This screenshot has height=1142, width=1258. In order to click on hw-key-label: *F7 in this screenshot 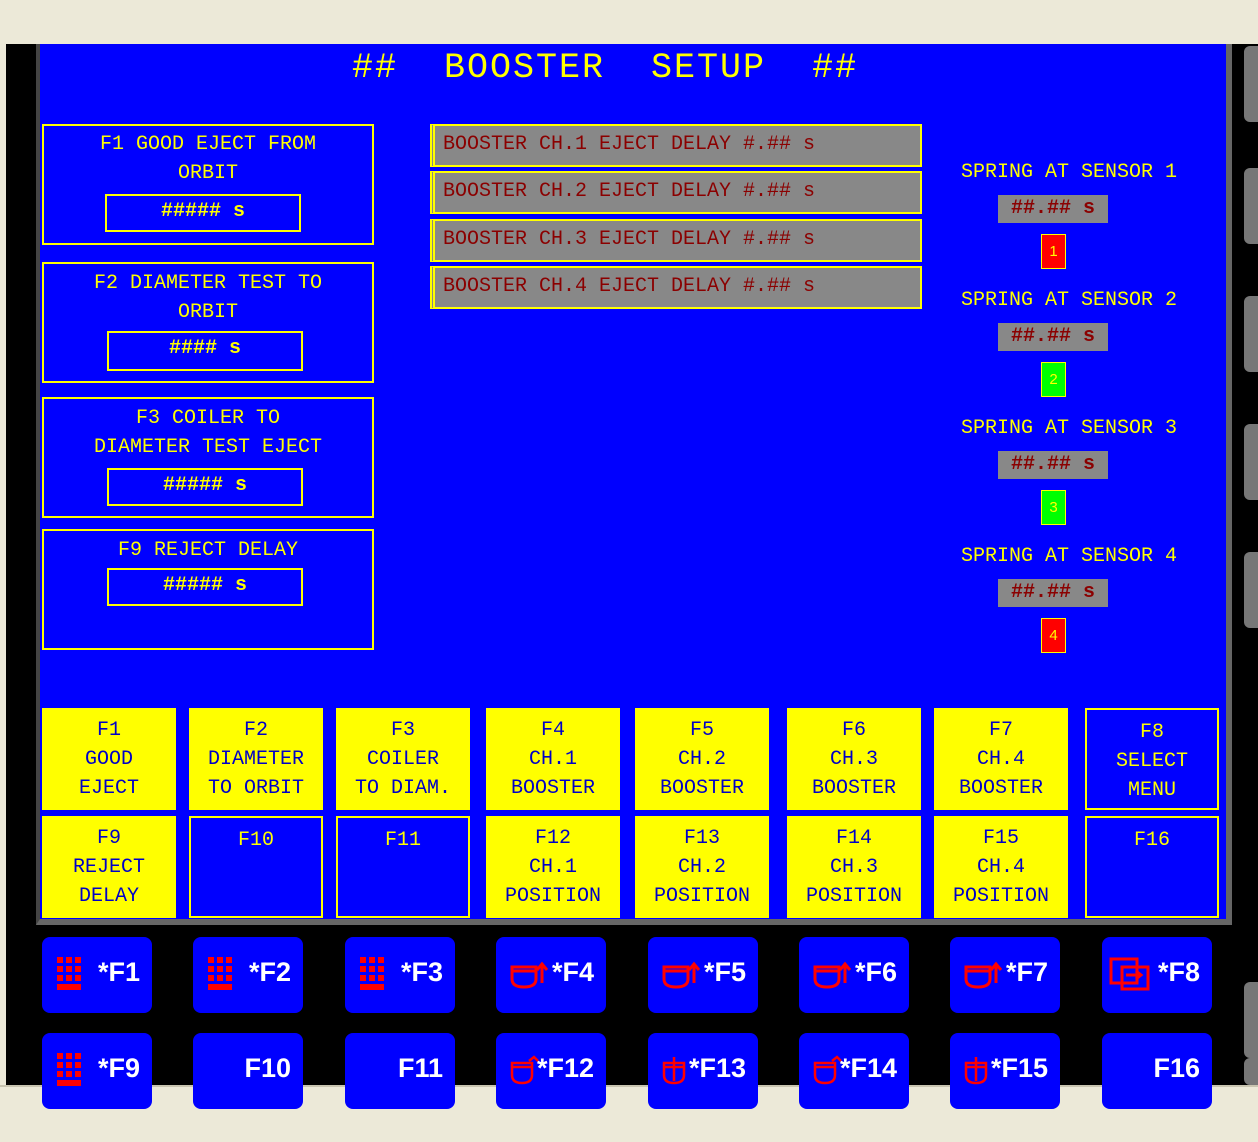, I will do `click(1026, 972)`.